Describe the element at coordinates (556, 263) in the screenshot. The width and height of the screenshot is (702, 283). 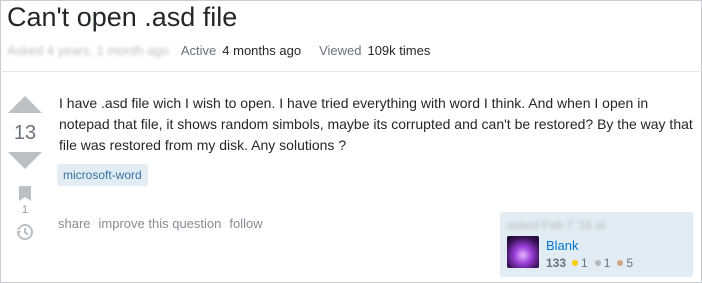
I see `reputation-score: 133` at that location.